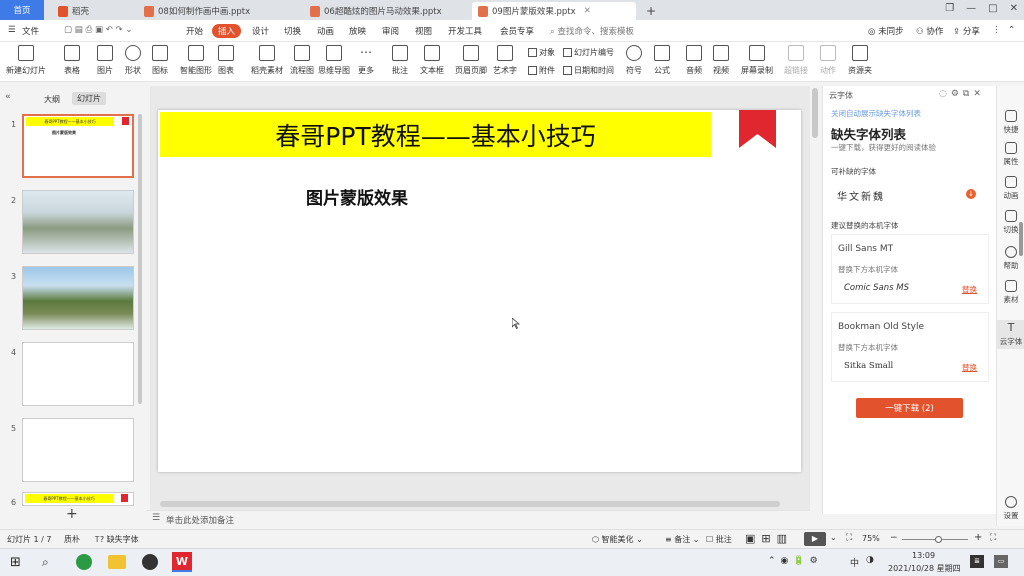 This screenshot has width=1024, height=576. I want to click on menu-devtools: 开发工具, so click(465, 31).